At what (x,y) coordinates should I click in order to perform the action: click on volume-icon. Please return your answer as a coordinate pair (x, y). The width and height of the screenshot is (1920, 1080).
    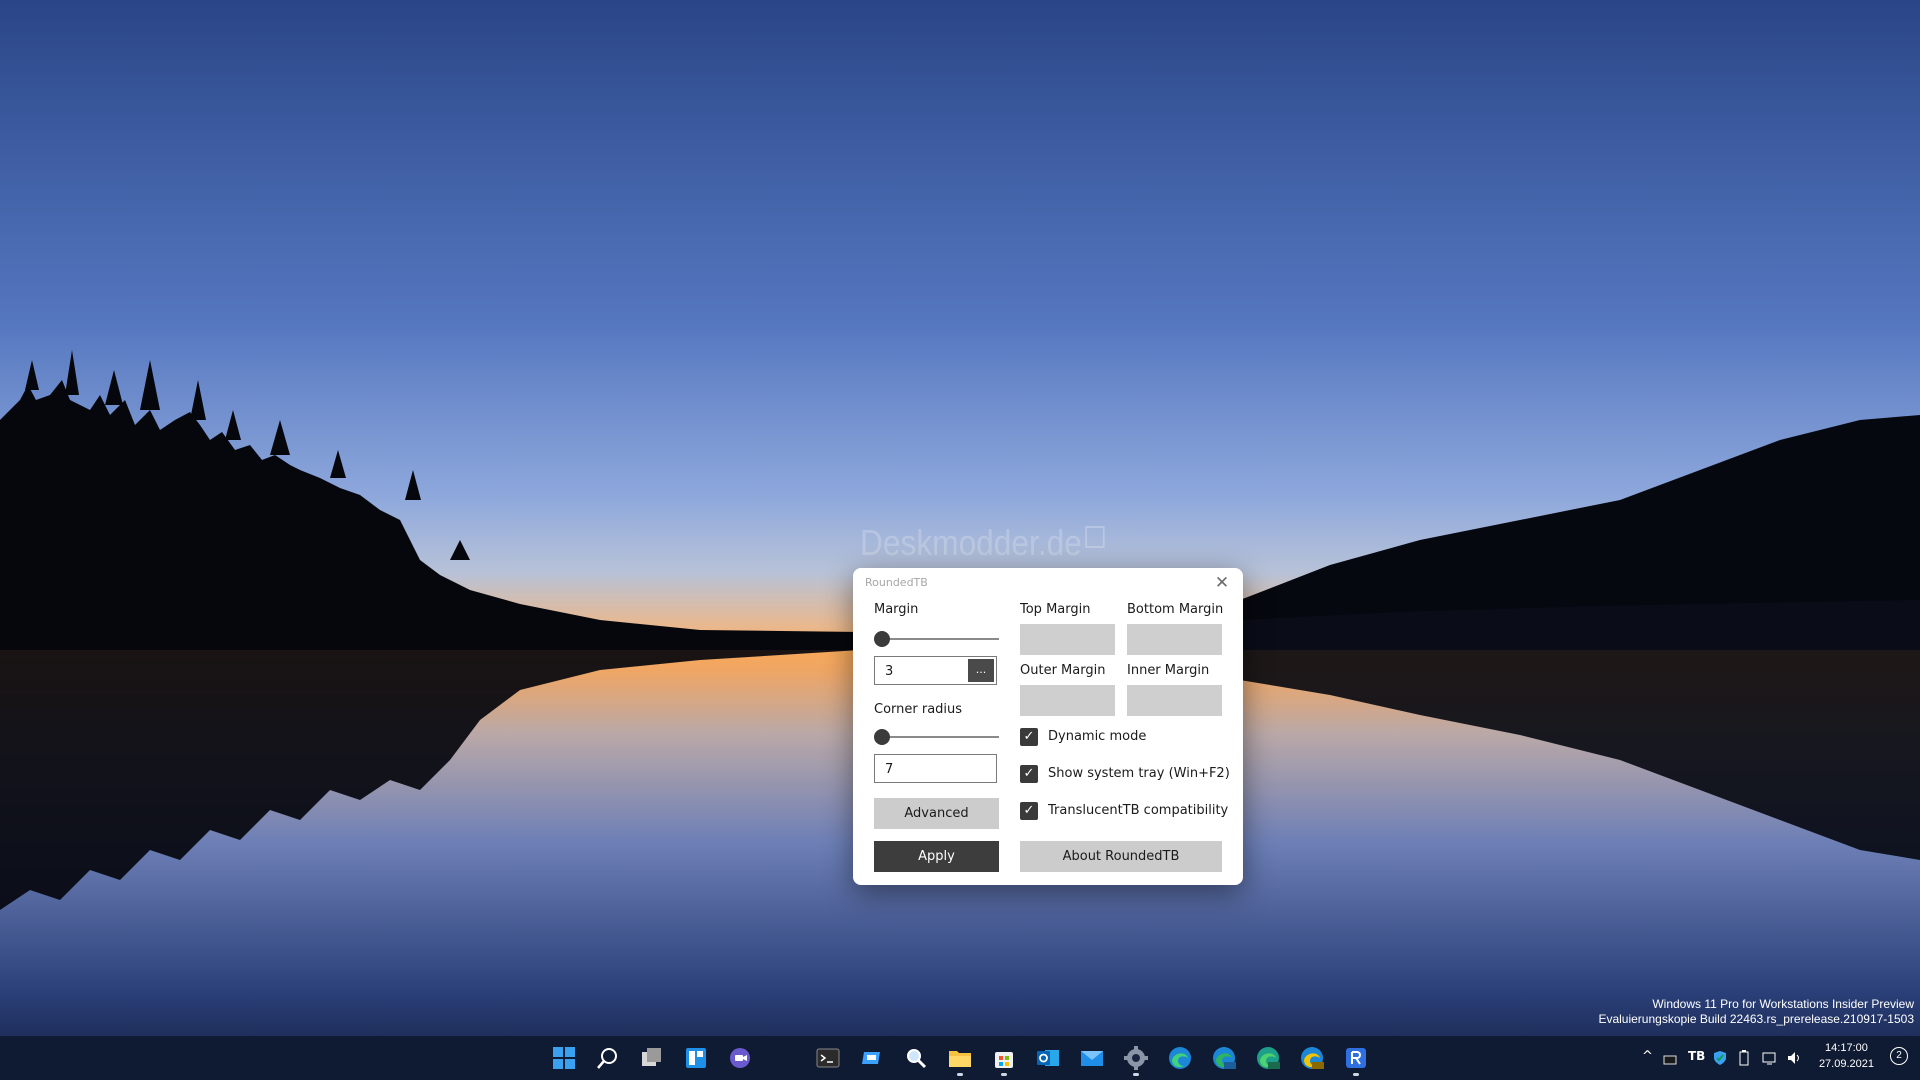
    Looking at the image, I should click on (1794, 1058).